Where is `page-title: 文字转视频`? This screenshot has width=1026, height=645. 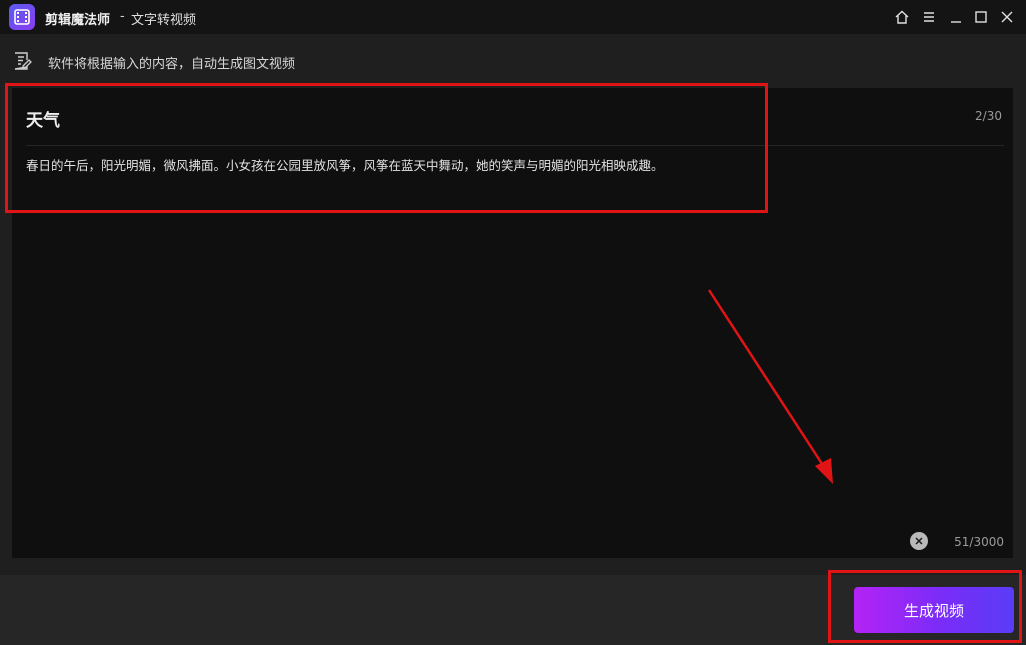
page-title: 文字转视频 is located at coordinates (164, 20).